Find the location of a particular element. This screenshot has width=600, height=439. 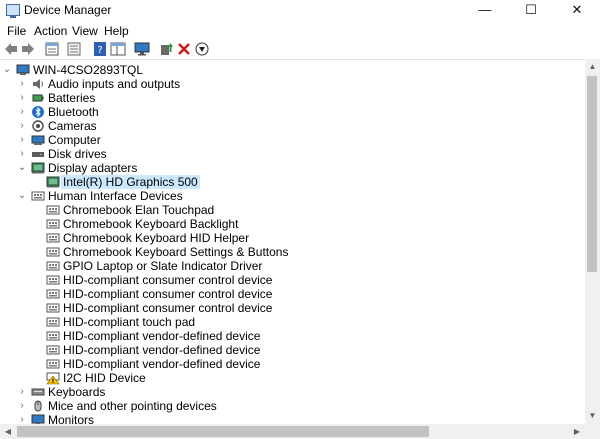

tree-item-label: Human Interface Devices is located at coordinates (115, 196).